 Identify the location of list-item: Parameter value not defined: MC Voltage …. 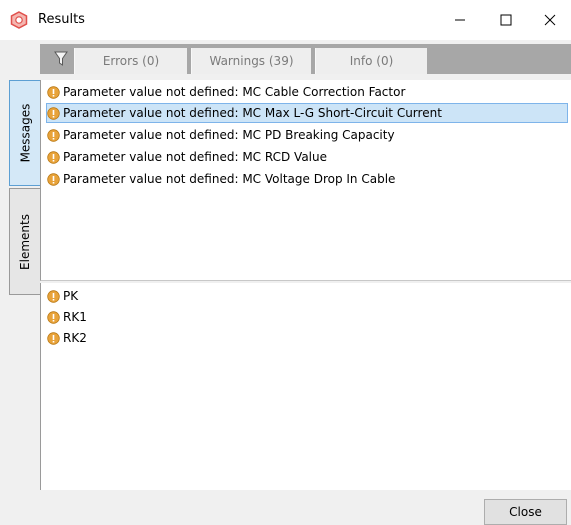
(221, 179).